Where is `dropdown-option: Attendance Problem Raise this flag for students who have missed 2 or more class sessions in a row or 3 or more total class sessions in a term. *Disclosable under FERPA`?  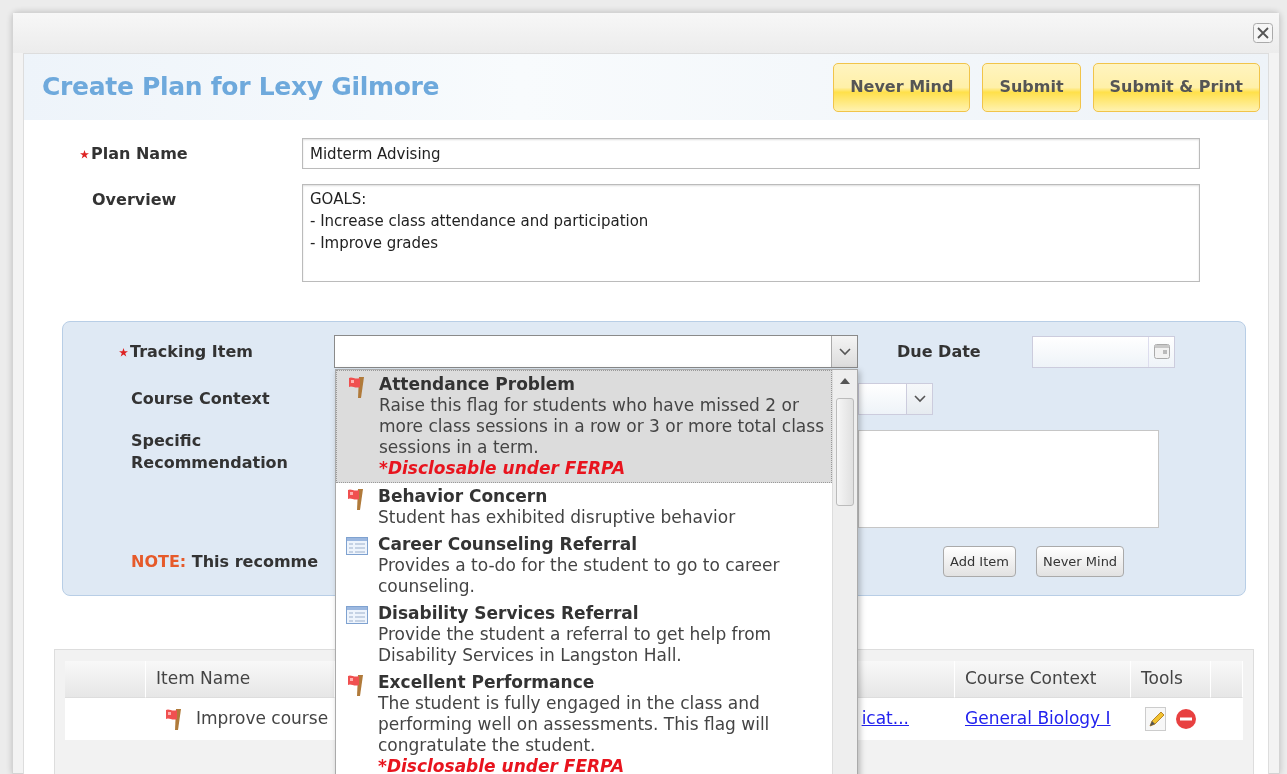 dropdown-option: Attendance Problem Raise this flag for students who have missed 2 or more class sessions in a row or 3 or more total class sessions in a term. *Disclosable under FERPA is located at coordinates (584, 426).